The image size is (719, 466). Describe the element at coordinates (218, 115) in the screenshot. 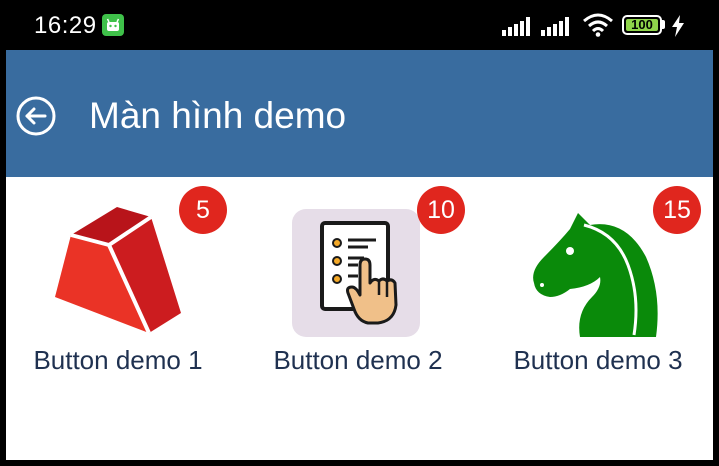

I see `page-title: Màn hình demo` at that location.